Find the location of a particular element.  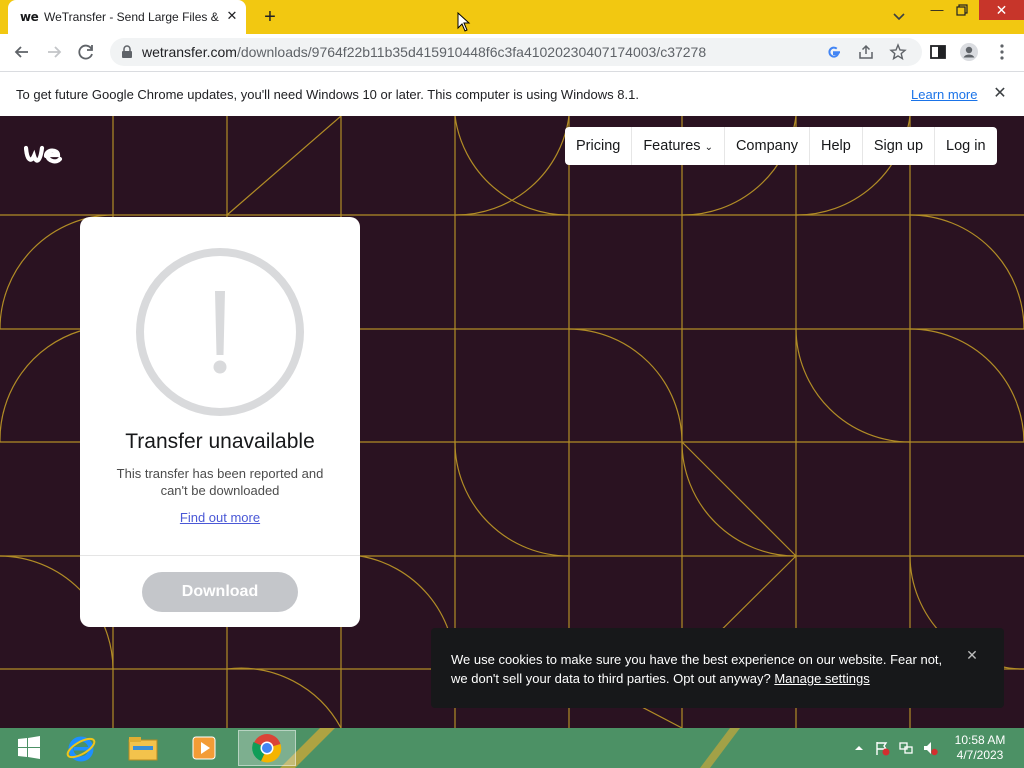

minimize-button: — is located at coordinates (937, 11).